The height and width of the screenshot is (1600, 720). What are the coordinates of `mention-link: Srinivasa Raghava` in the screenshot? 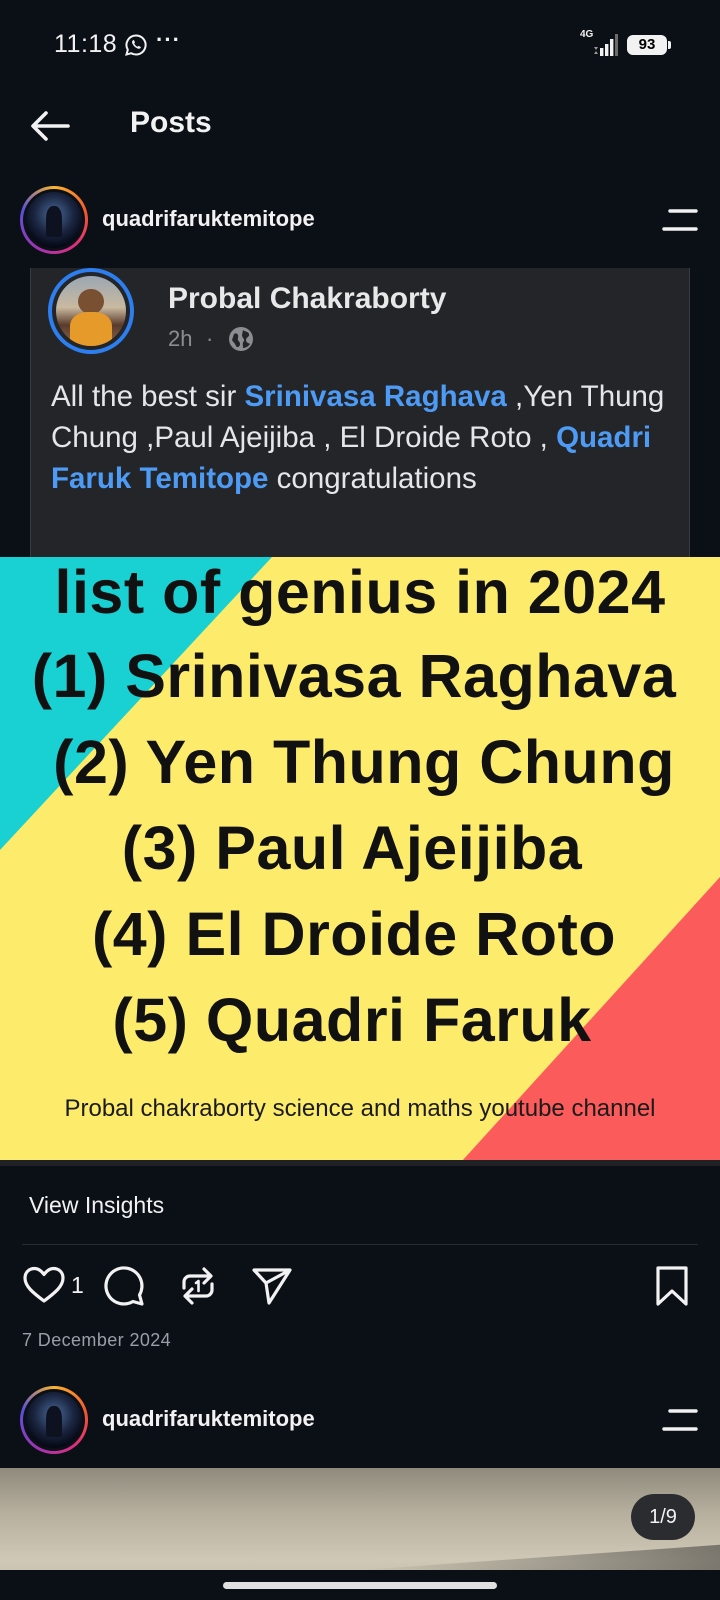 It's located at (375, 396).